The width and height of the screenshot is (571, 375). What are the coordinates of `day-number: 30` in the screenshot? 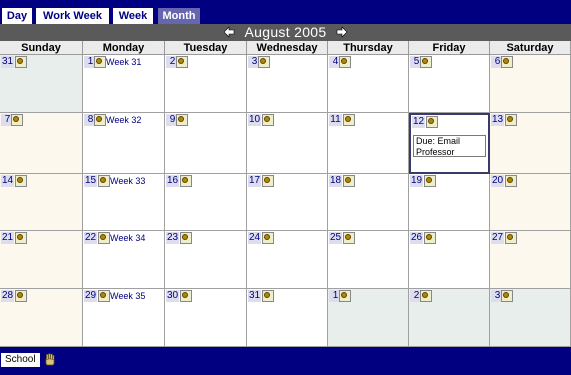 It's located at (173, 296).